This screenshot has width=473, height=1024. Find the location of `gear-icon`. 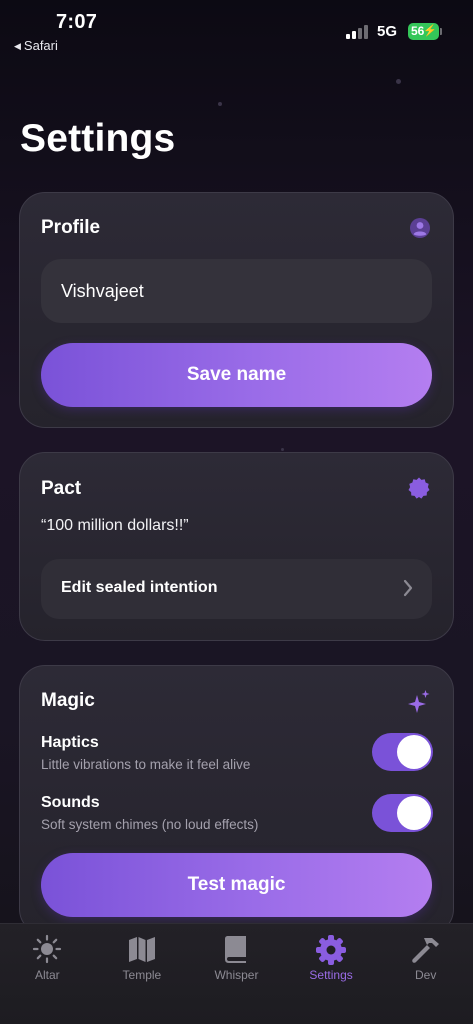

gear-icon is located at coordinates (331, 950).